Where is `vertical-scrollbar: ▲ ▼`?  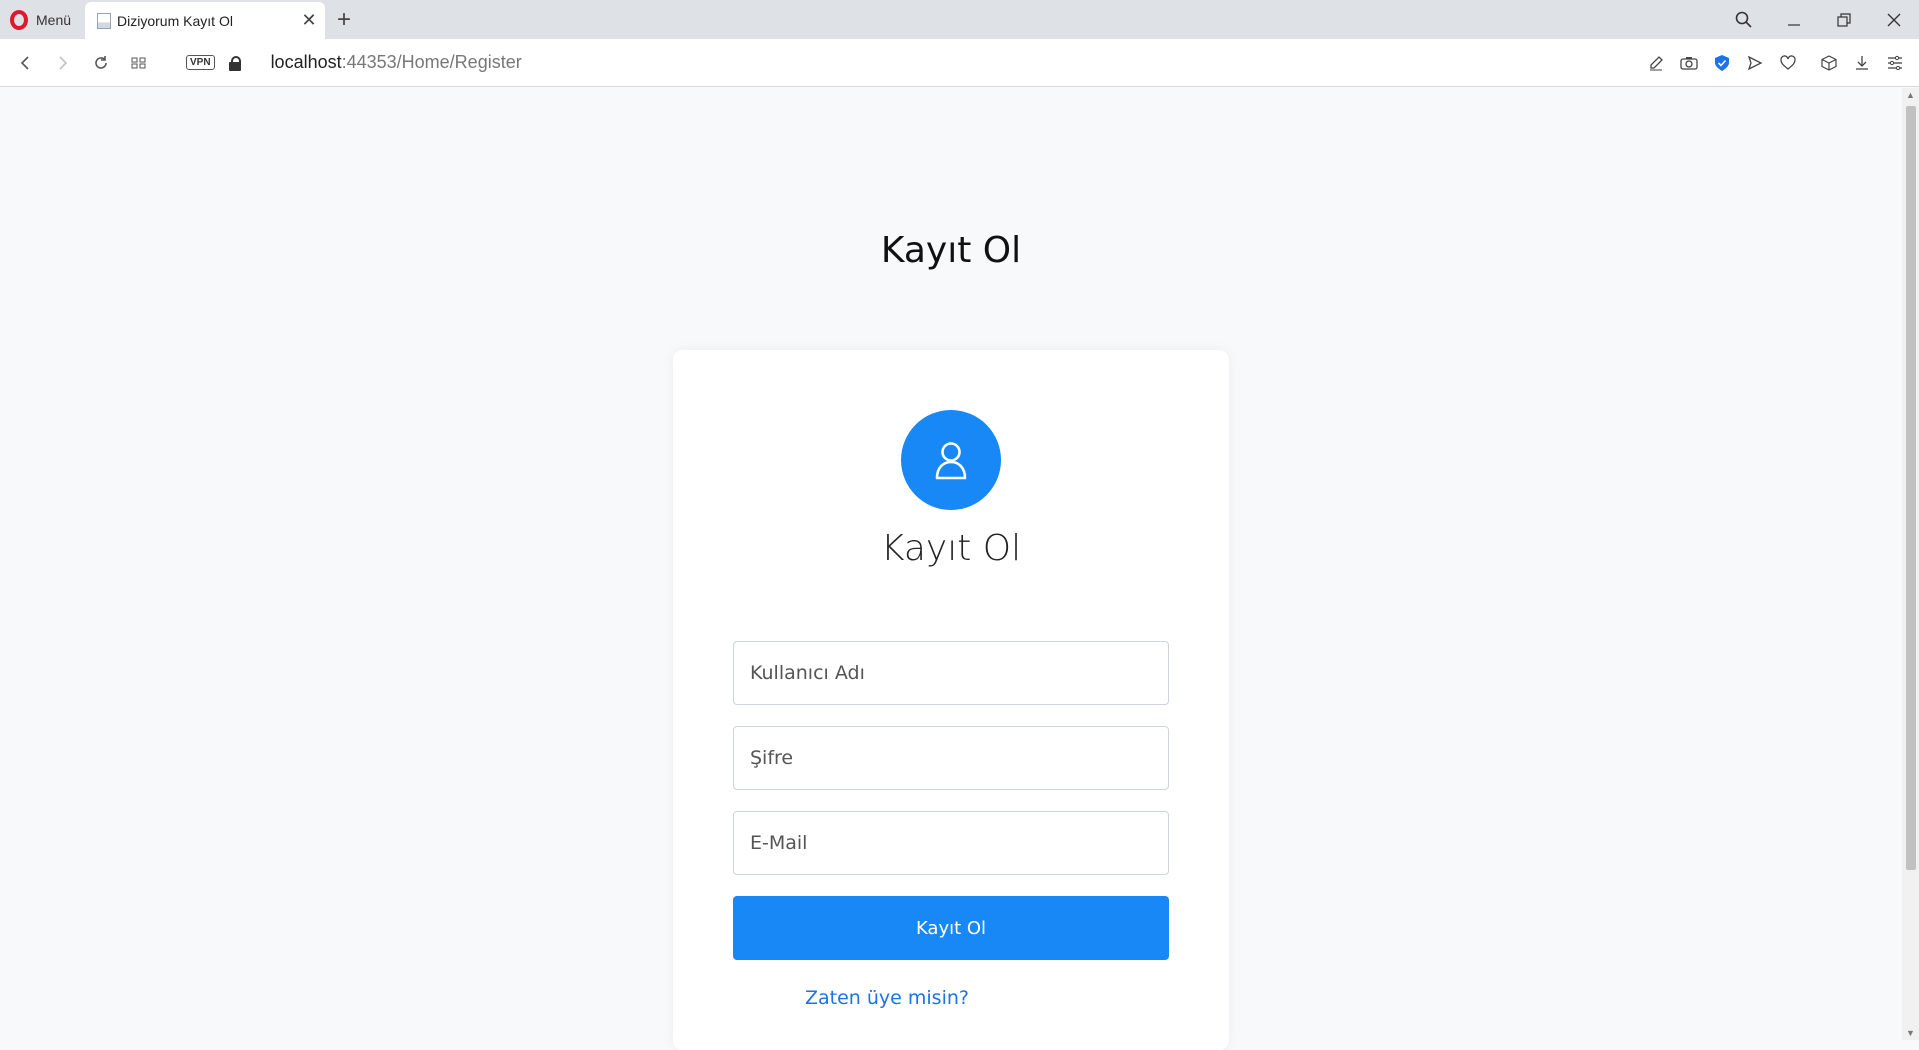
vertical-scrollbar: ▲ ▼ is located at coordinates (1910, 564).